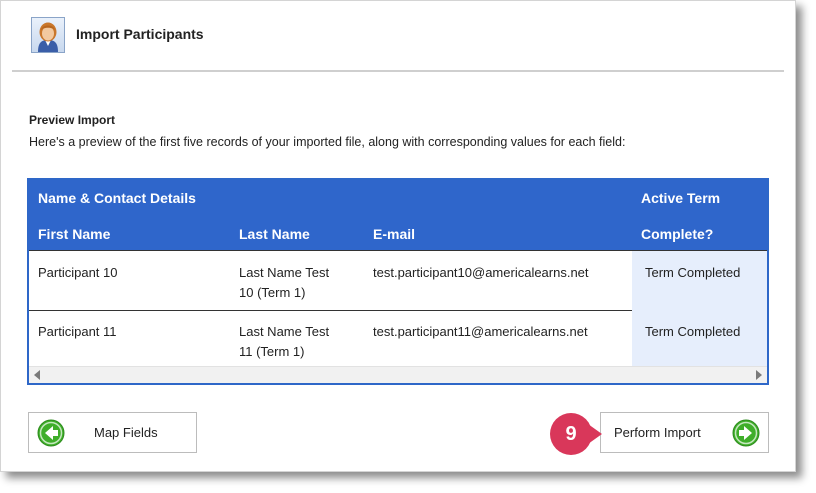 This screenshot has height=493, width=816. I want to click on preview-title: Preview Import, so click(72, 120).